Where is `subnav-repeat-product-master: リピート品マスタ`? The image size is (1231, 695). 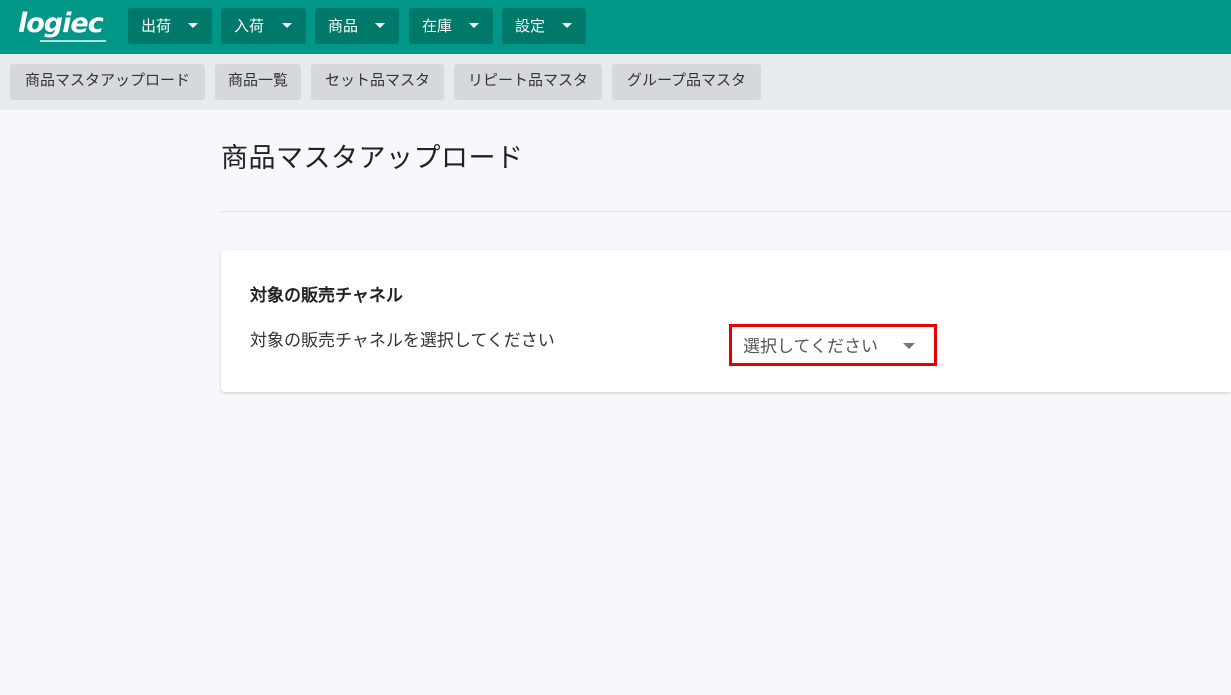
subnav-repeat-product-master: リピート品マスタ is located at coordinates (528, 82).